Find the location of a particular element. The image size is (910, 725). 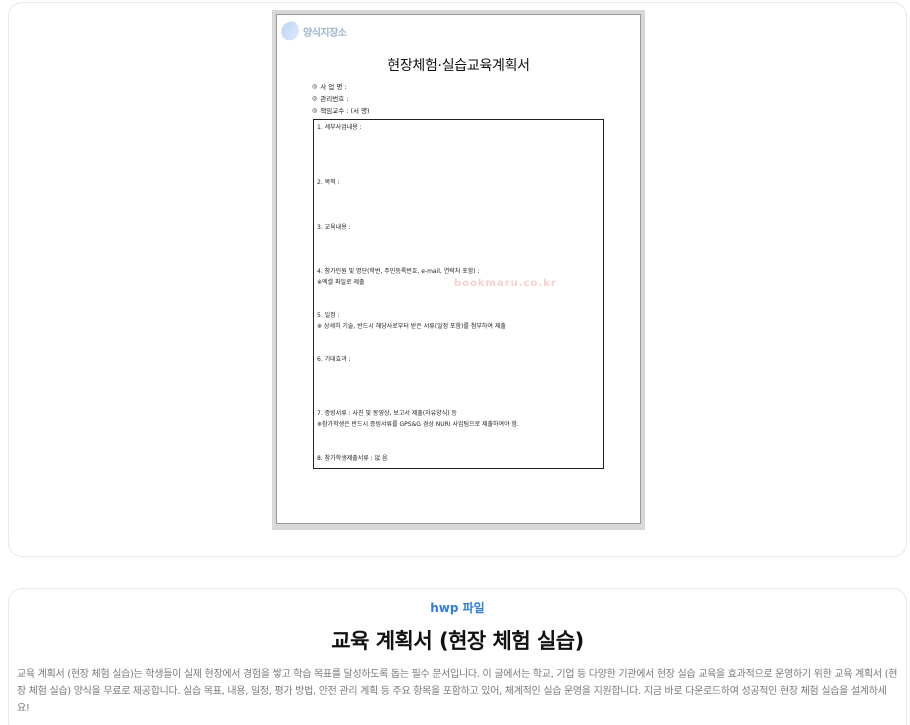

document-meta: ◎ 사 업 명 : ◎ 관리번호 : ◎ 책임교수 : (서 명) is located at coordinates (341, 99).